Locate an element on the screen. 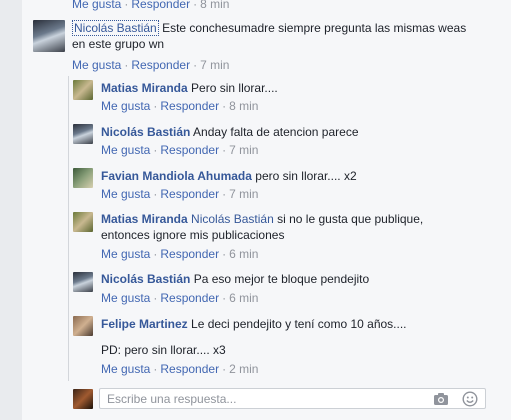  current-user-avatar is located at coordinates (83, 399).